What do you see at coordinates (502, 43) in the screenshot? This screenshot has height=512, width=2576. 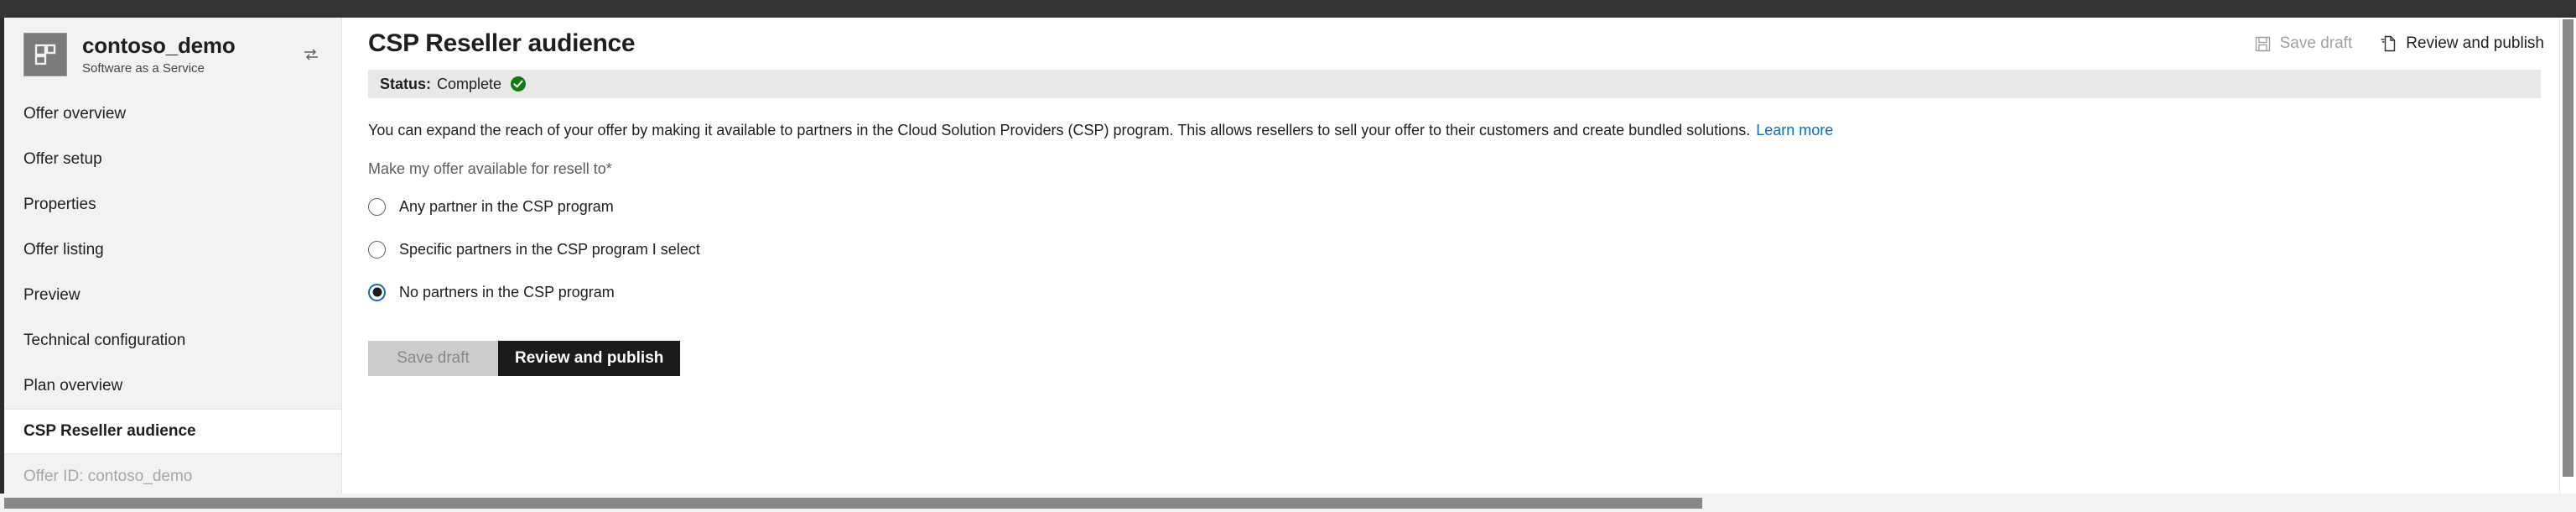 I see `page-title: CSP Reseller audience` at bounding box center [502, 43].